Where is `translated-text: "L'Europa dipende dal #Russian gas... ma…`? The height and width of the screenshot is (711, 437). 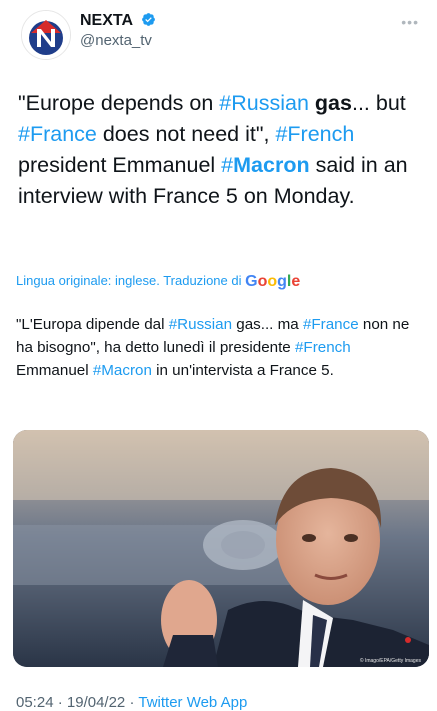 translated-text: "L'Europa dipende dal #Russian gas... ma… is located at coordinates (220, 347).